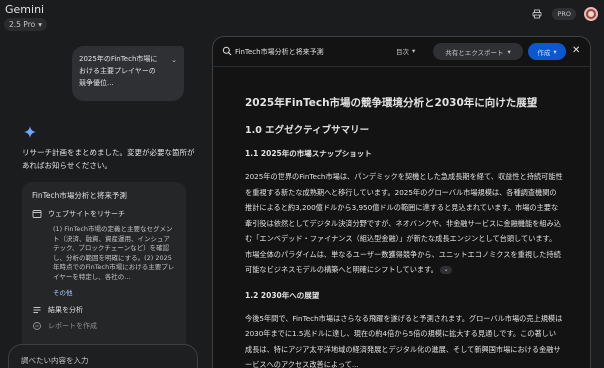  I want to click on plan-step-research: ウェブサイトをリサーチ, so click(104, 214).